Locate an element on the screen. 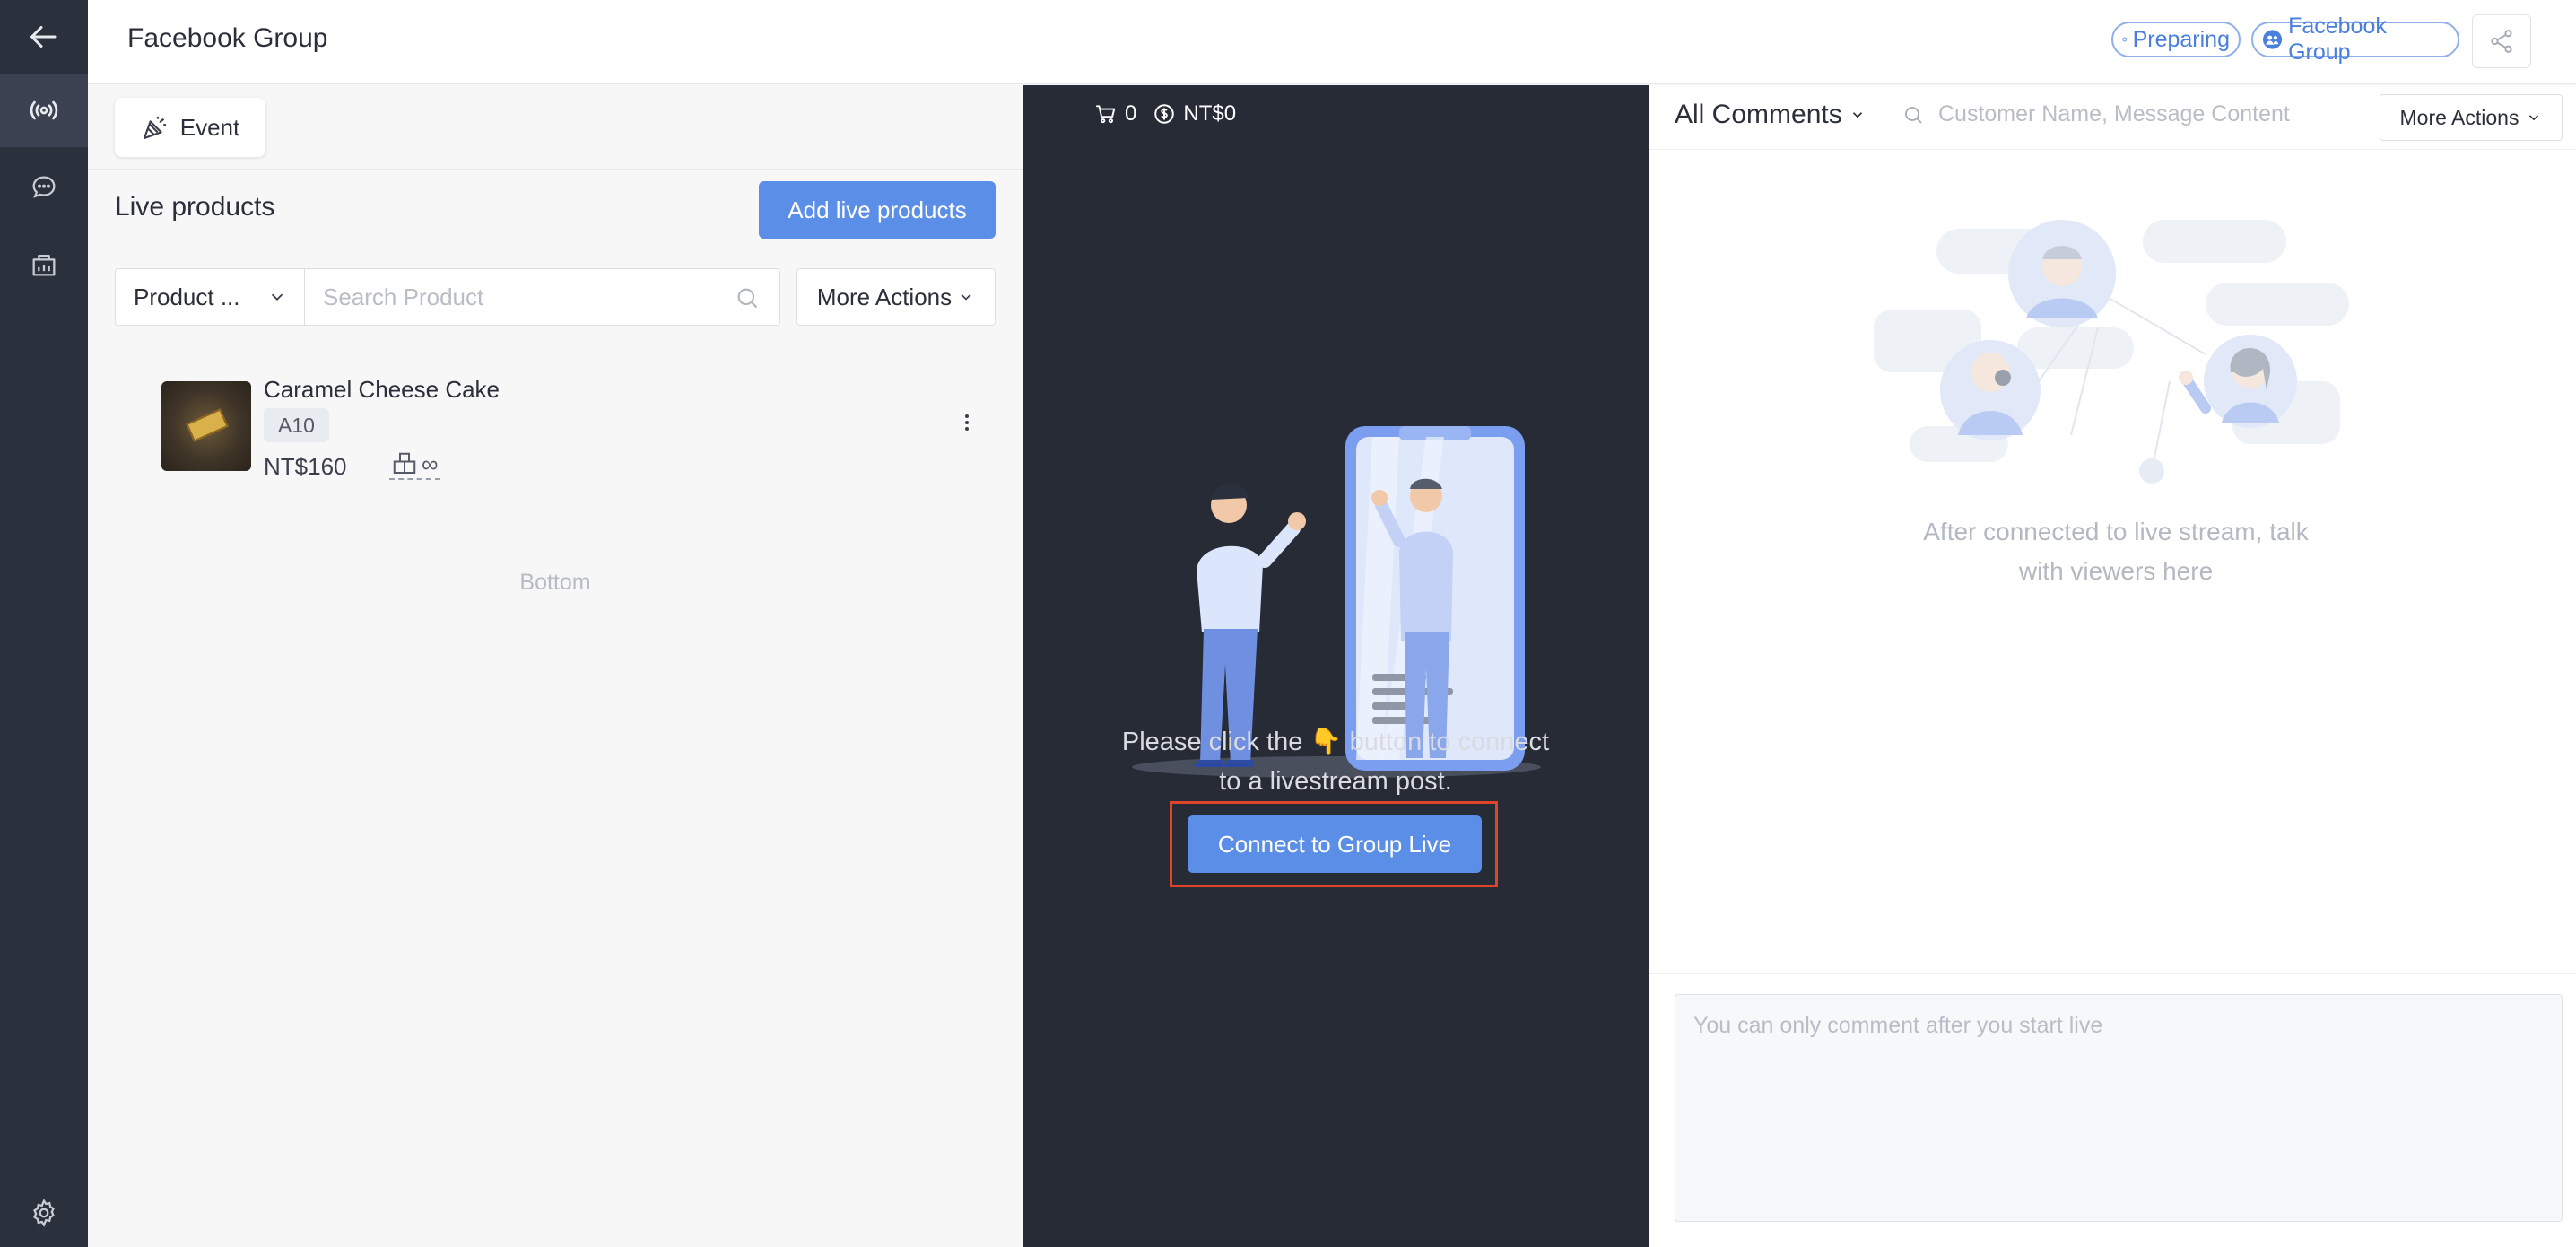 This screenshot has width=2576, height=1247. status-dot-icon is located at coordinates (2125, 39).